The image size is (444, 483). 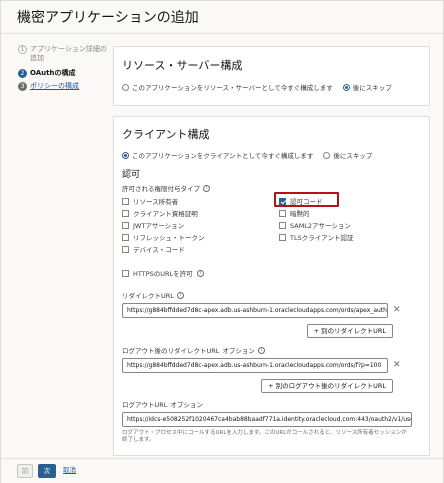 I want to click on grant-types-label: 許可される権限付与タイプ i, so click(x=271, y=188).